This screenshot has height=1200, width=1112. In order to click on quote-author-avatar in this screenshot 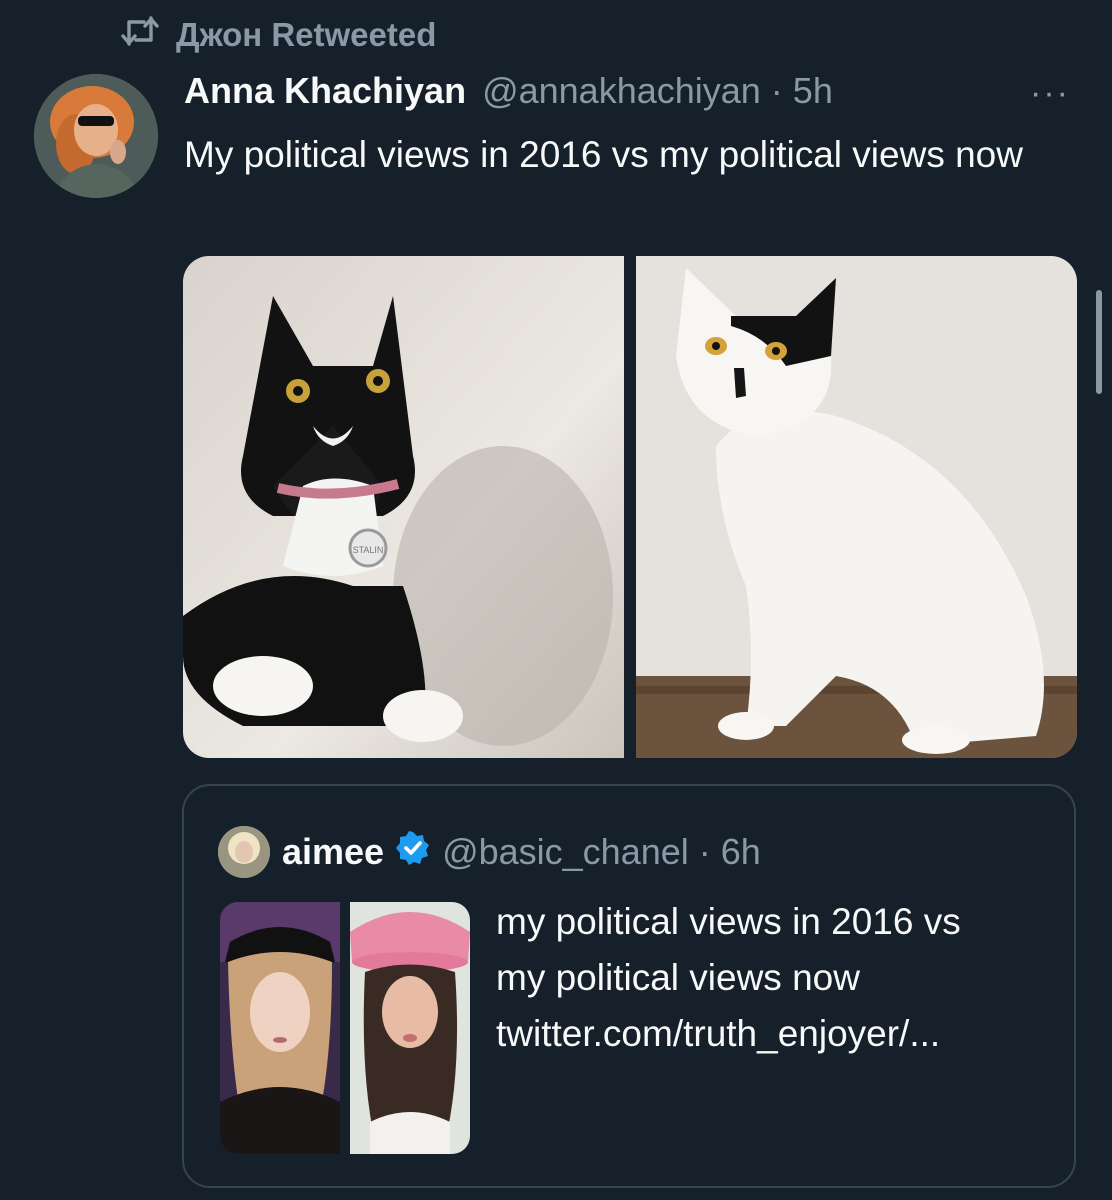, I will do `click(244, 852)`.